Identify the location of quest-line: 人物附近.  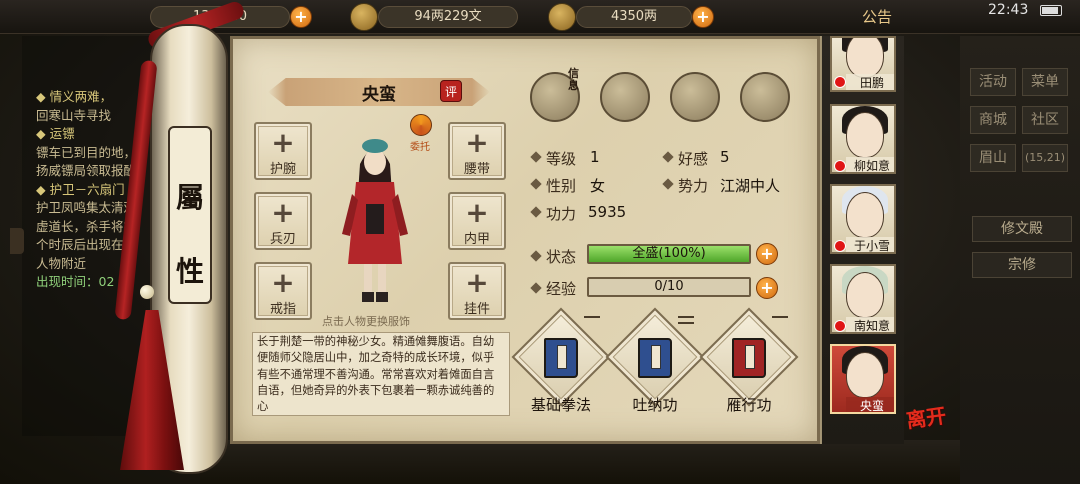
(61, 263).